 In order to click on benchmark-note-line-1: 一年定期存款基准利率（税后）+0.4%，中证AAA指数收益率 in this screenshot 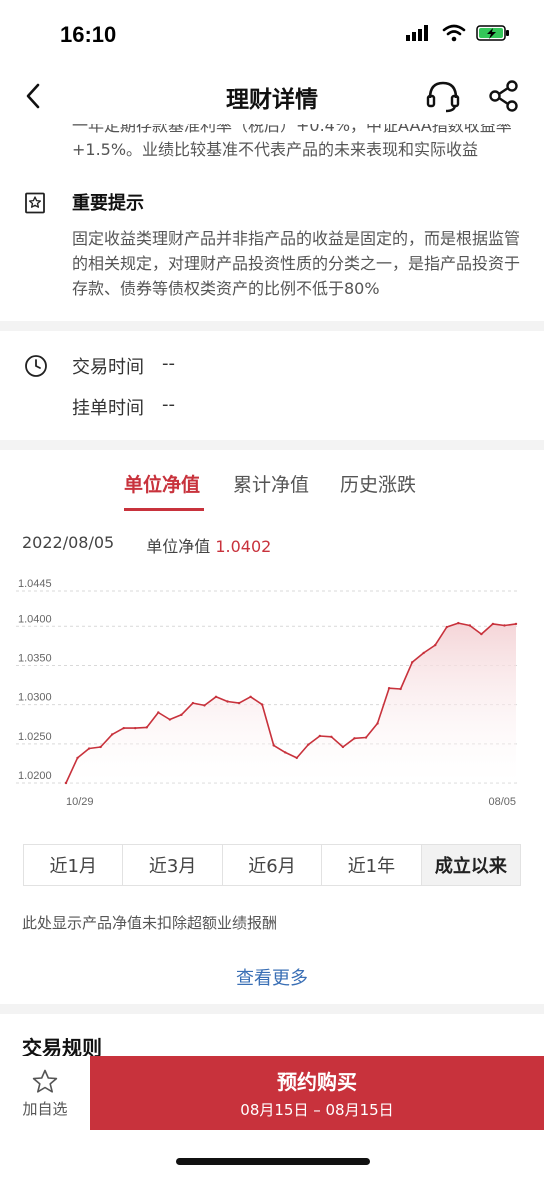, I will do `click(292, 129)`.